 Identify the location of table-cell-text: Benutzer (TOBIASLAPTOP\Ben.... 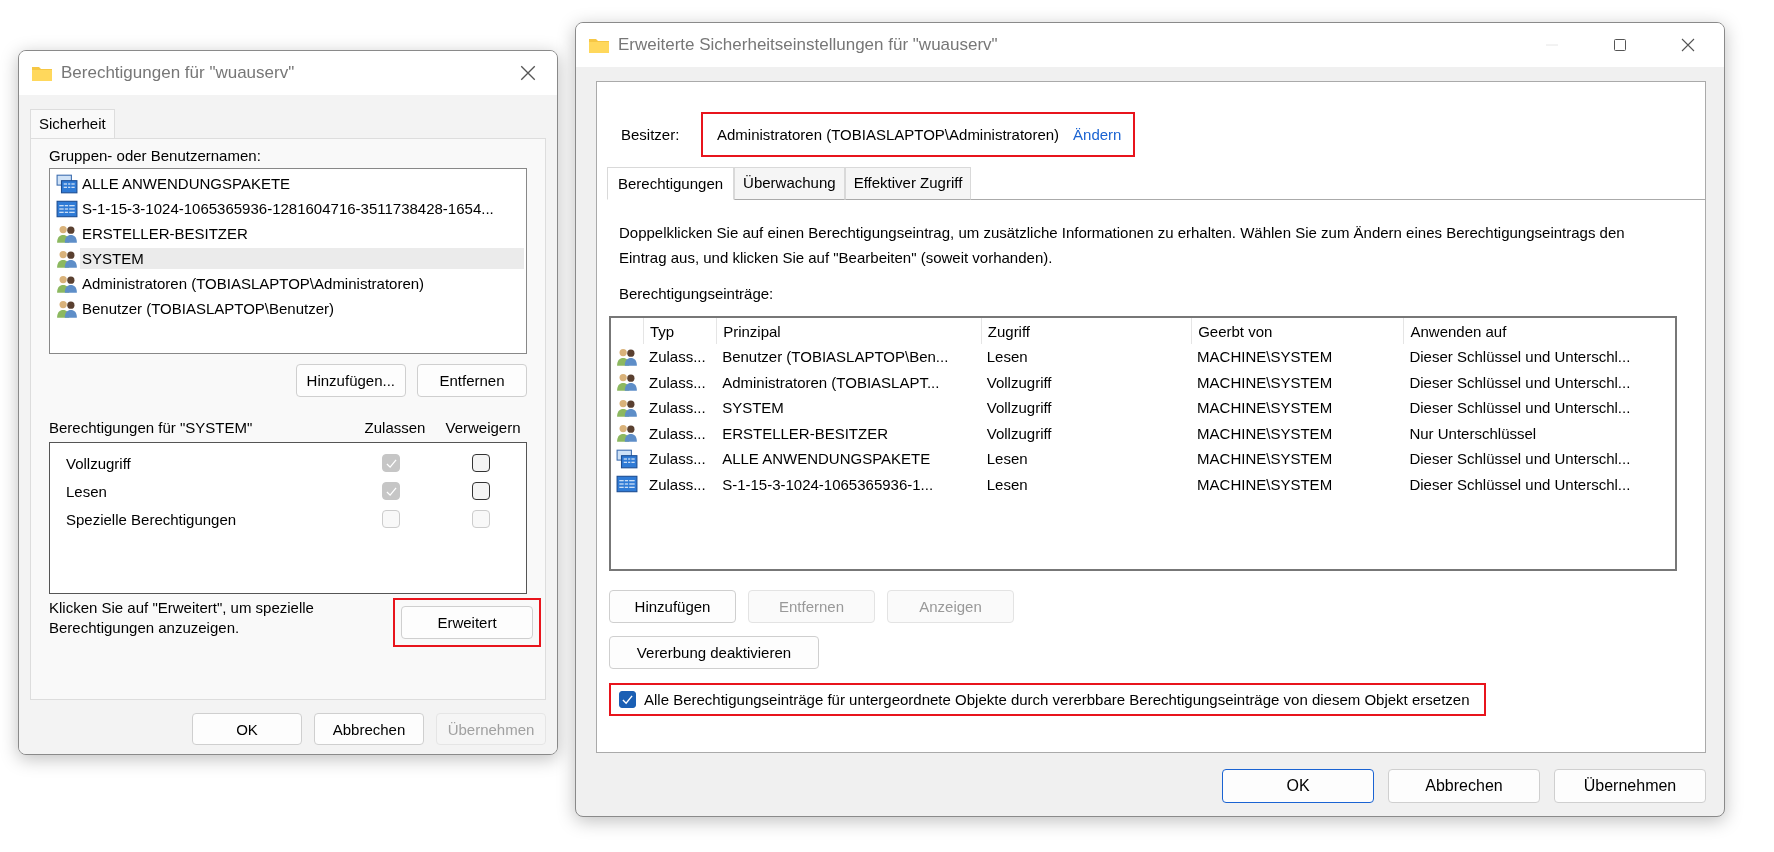
(835, 357).